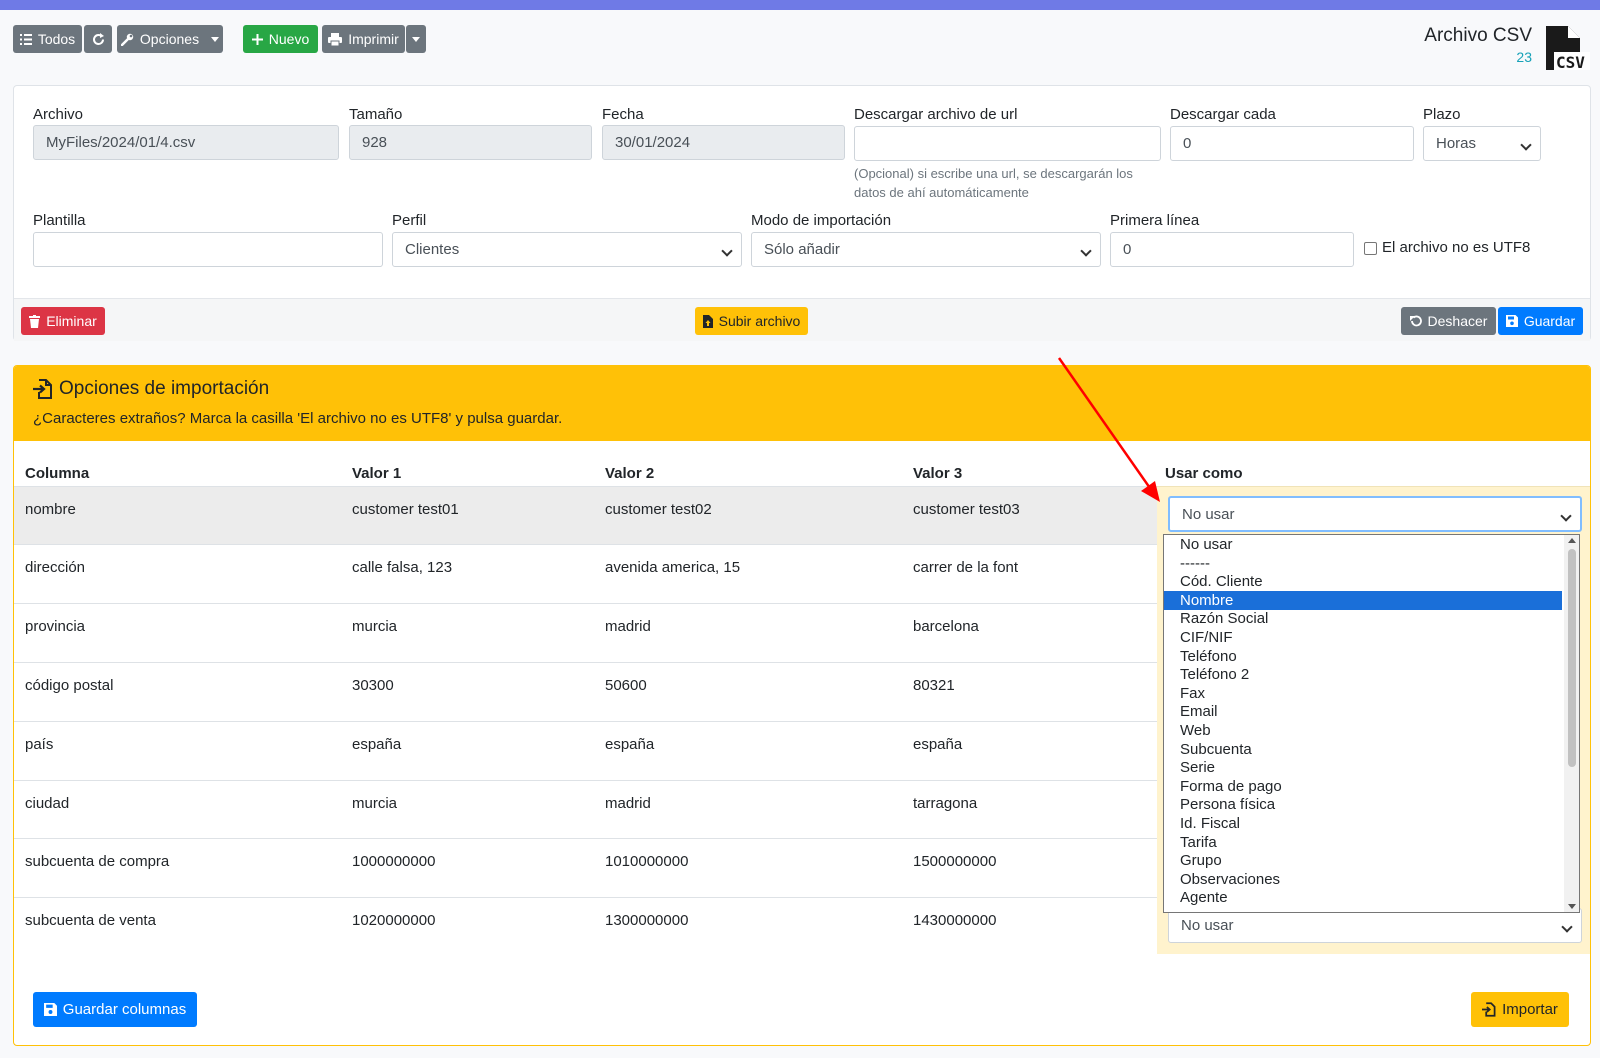  What do you see at coordinates (432, 249) in the screenshot?
I see `profile-select-value: Clientes` at bounding box center [432, 249].